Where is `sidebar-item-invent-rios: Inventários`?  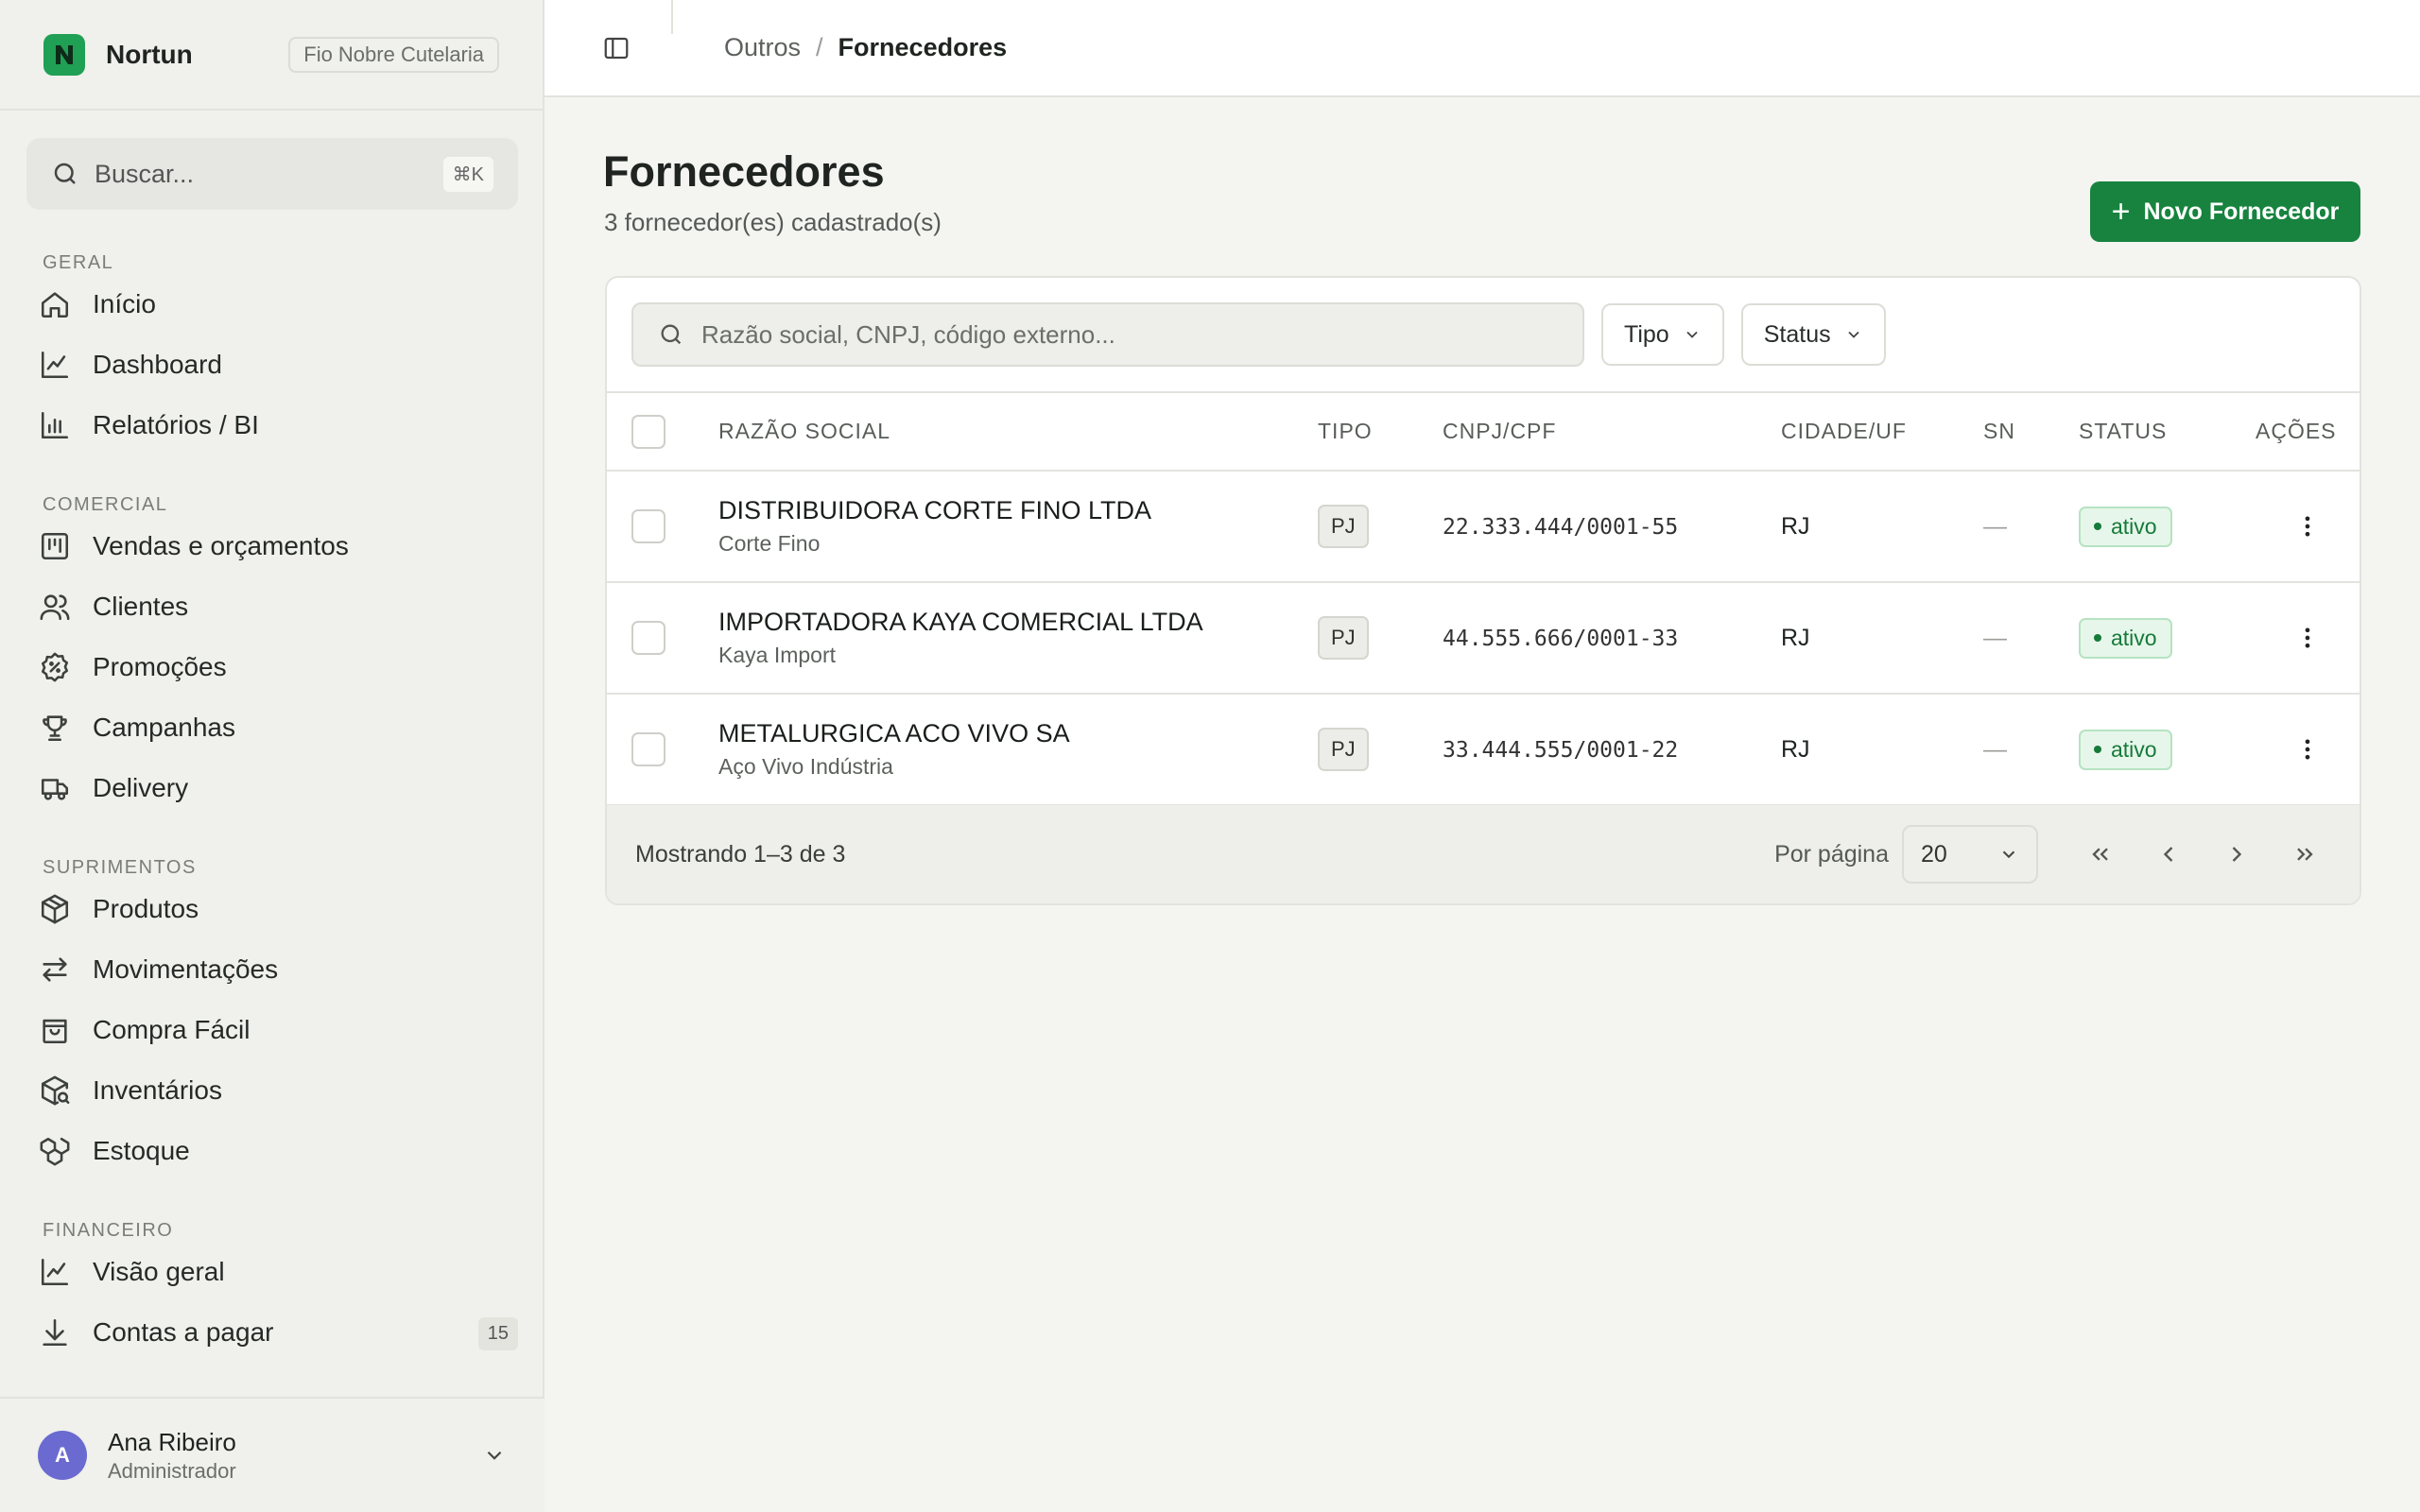 sidebar-item-invent-rios: Inventários is located at coordinates (272, 1090).